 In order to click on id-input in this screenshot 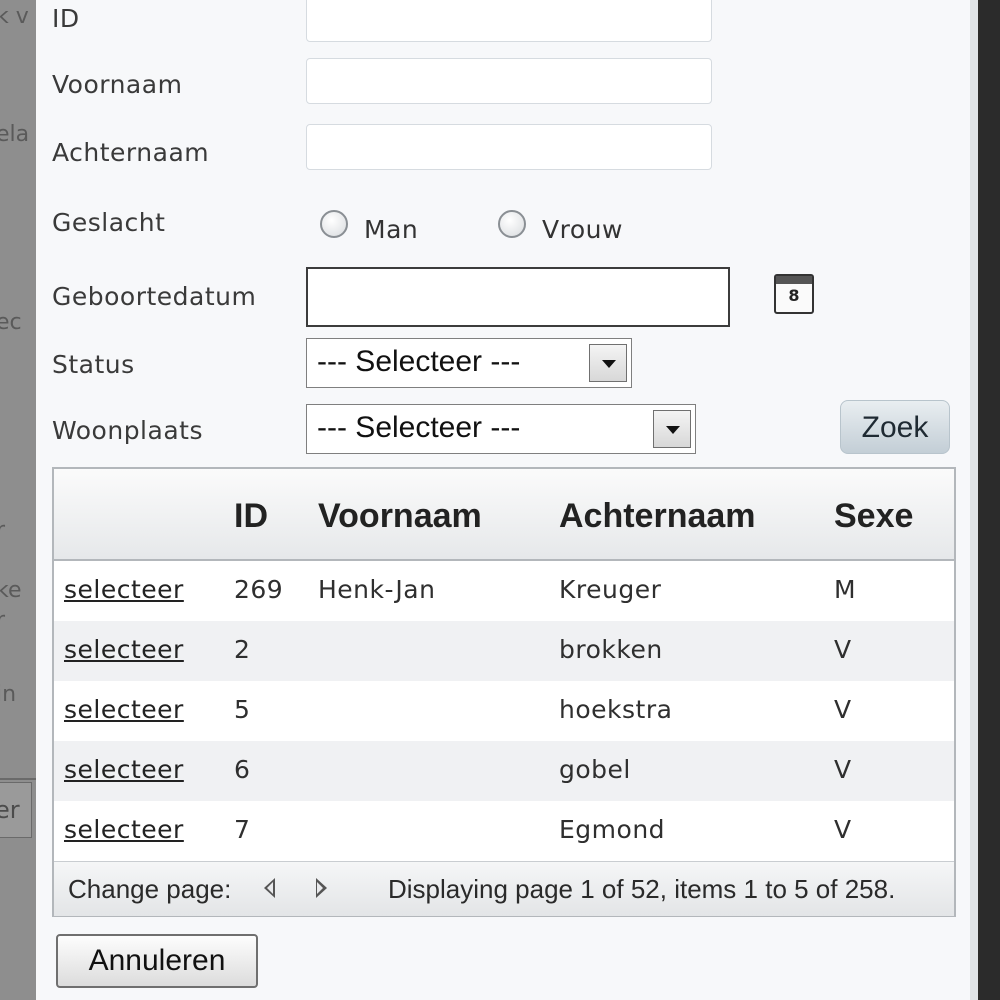, I will do `click(509, 21)`.